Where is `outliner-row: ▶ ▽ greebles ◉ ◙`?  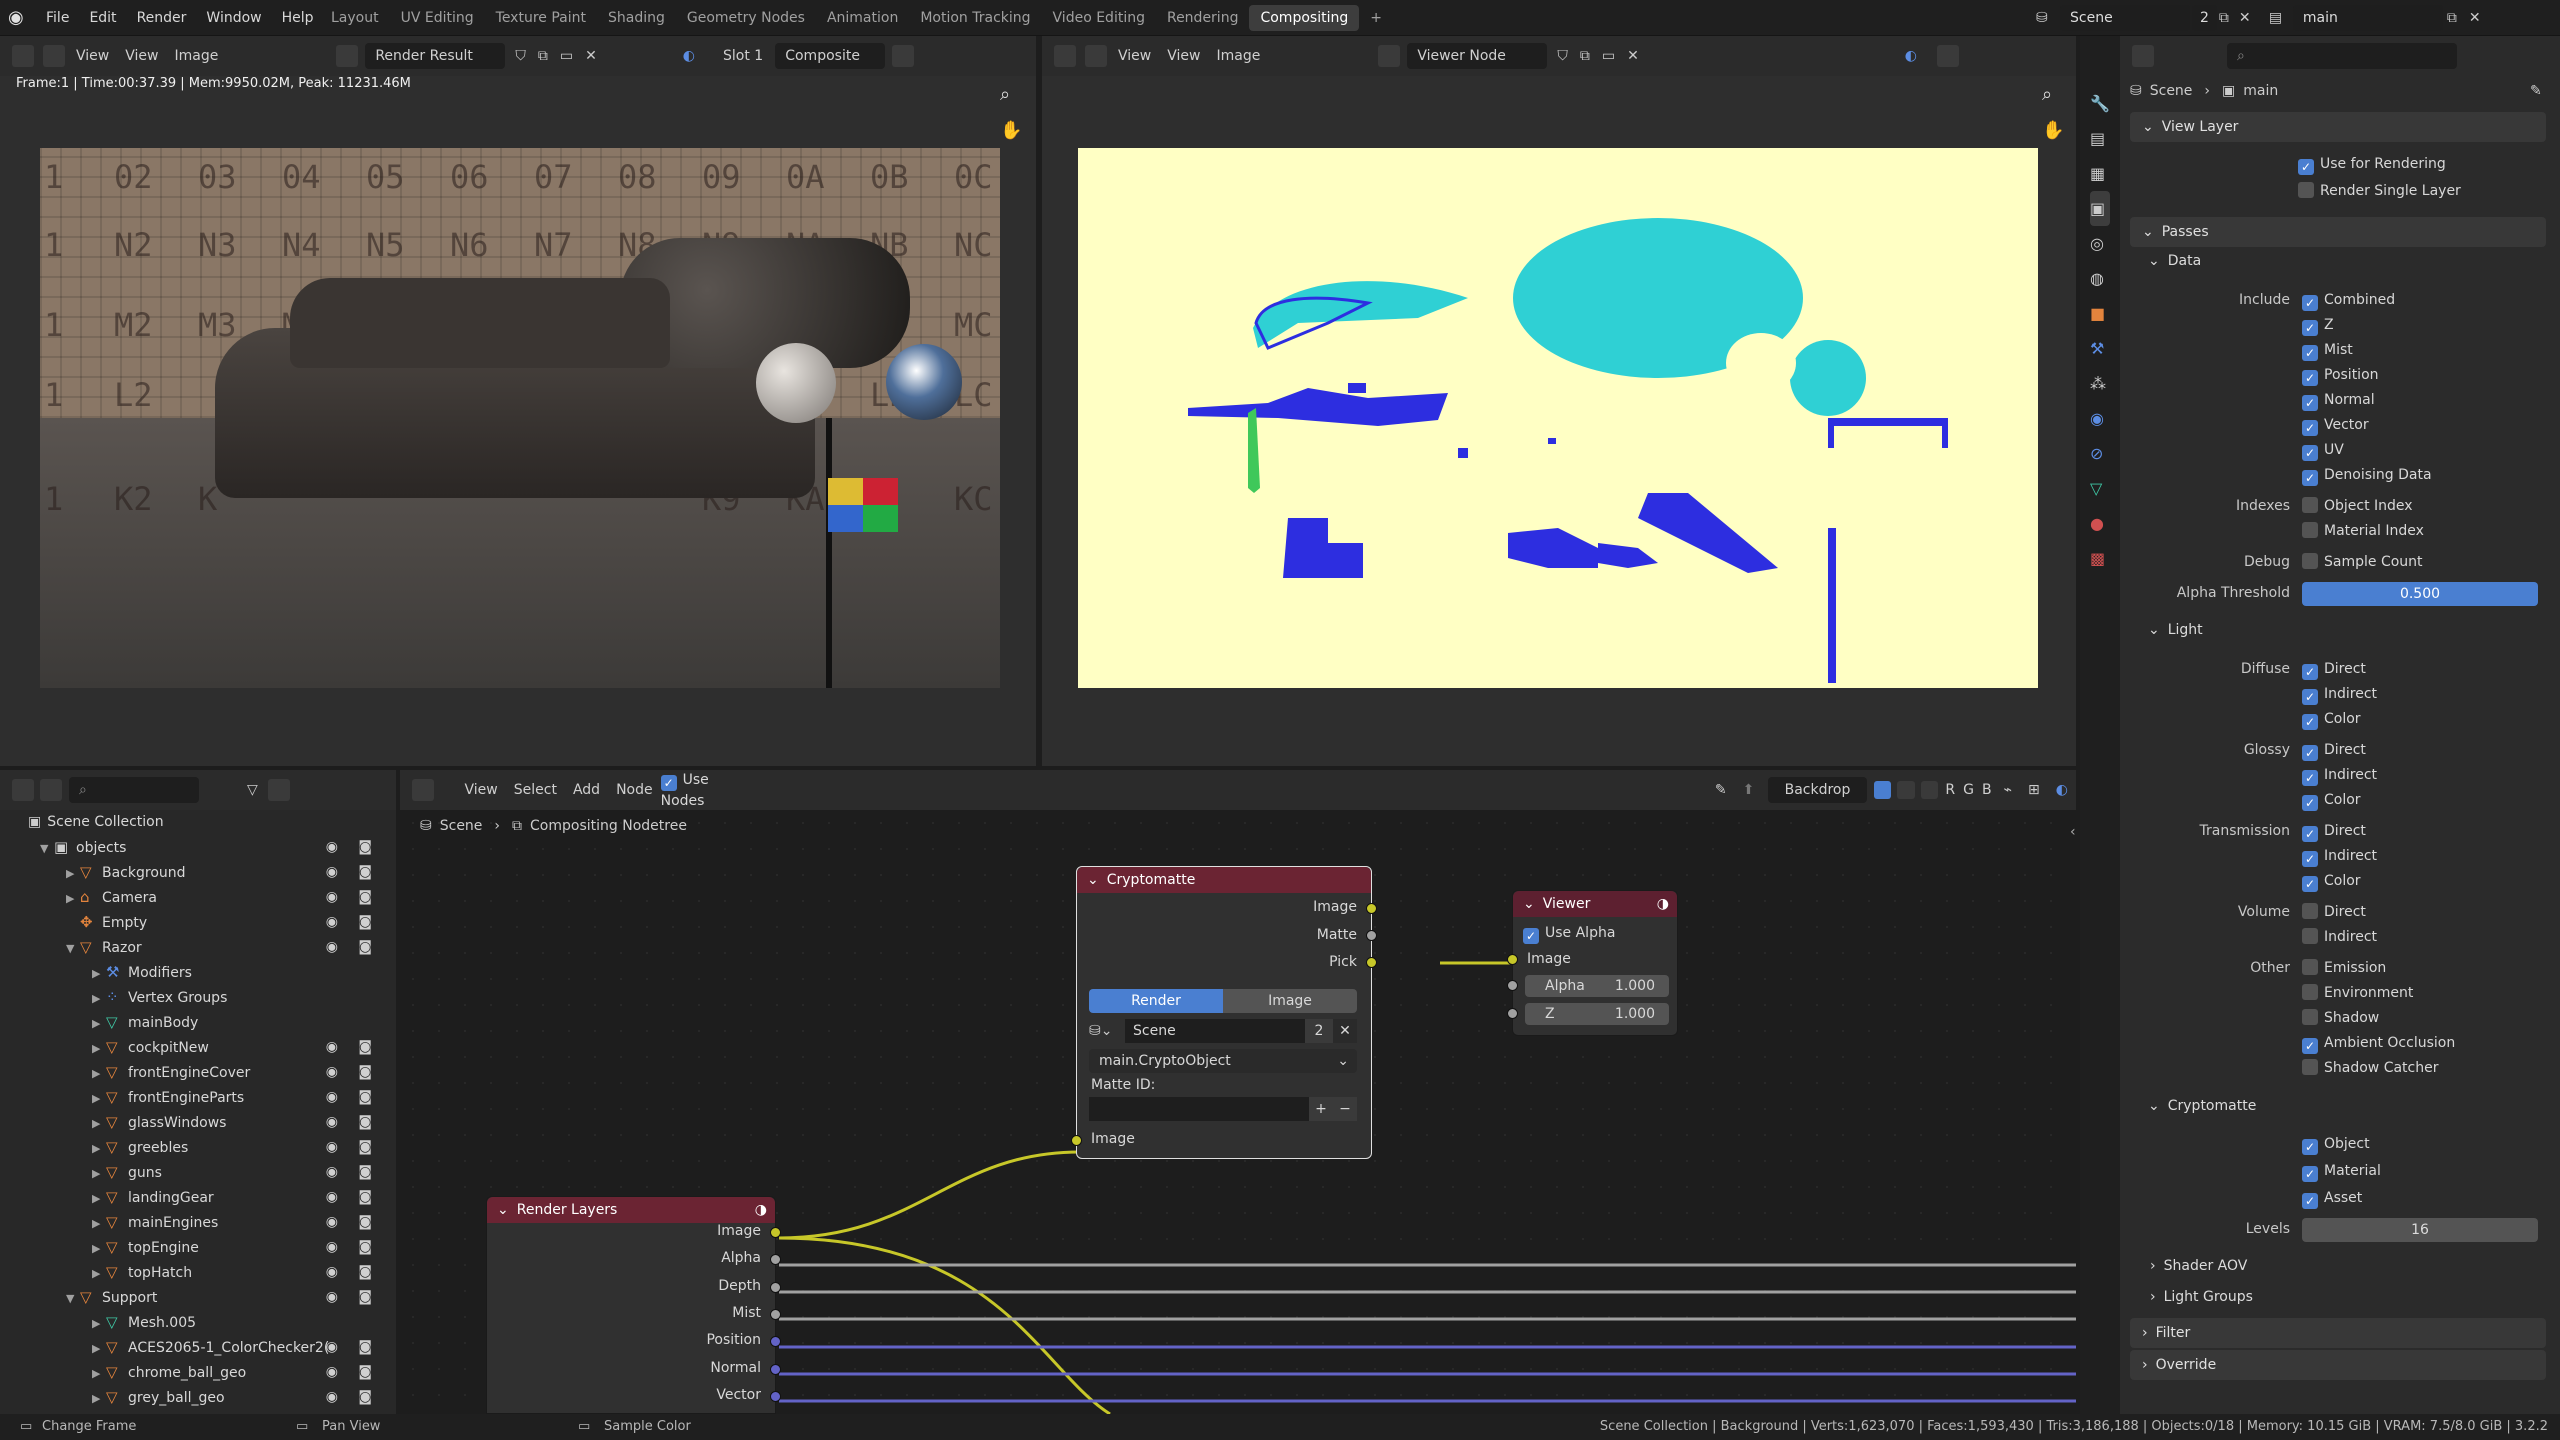
outliner-row: ▶ ▽ greebles ◉ ◙ is located at coordinates (196, 1147).